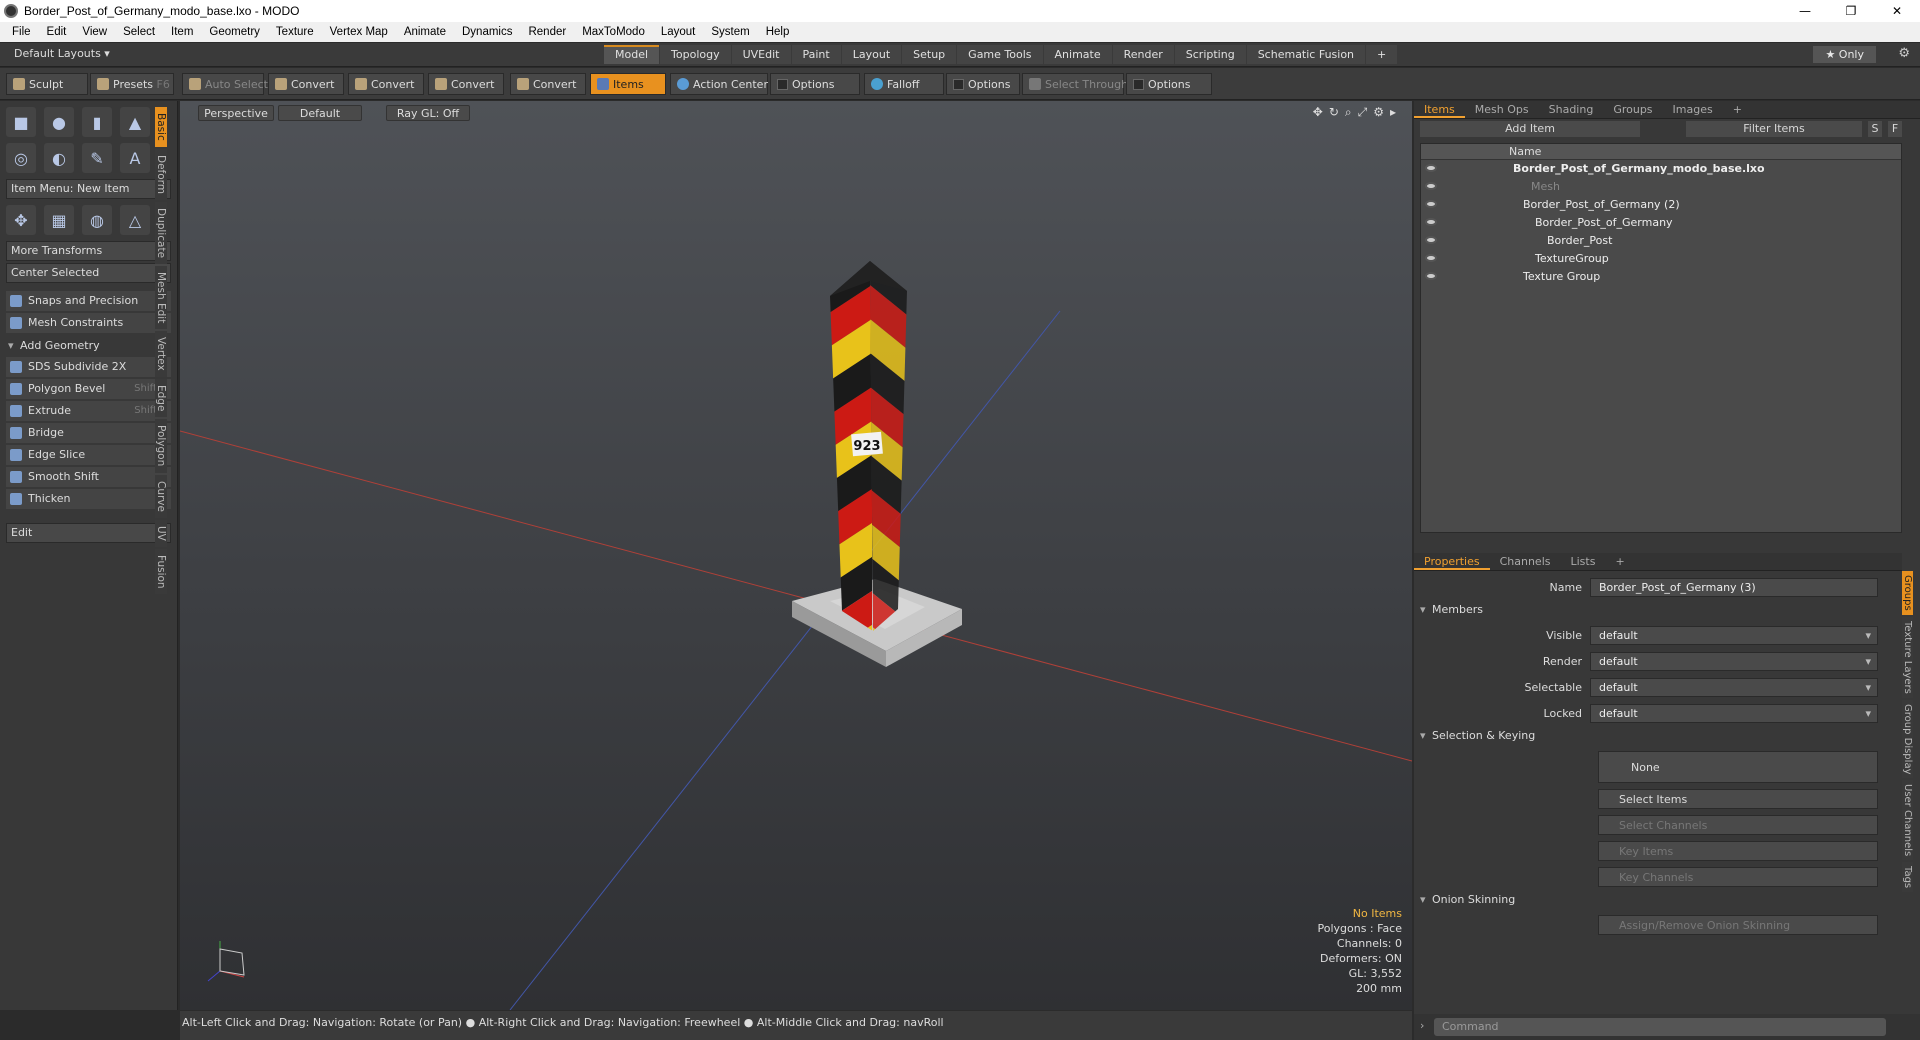 This screenshot has width=1920, height=1040. What do you see at coordinates (21, 158) in the screenshot?
I see `torus-icon: ◎` at bounding box center [21, 158].